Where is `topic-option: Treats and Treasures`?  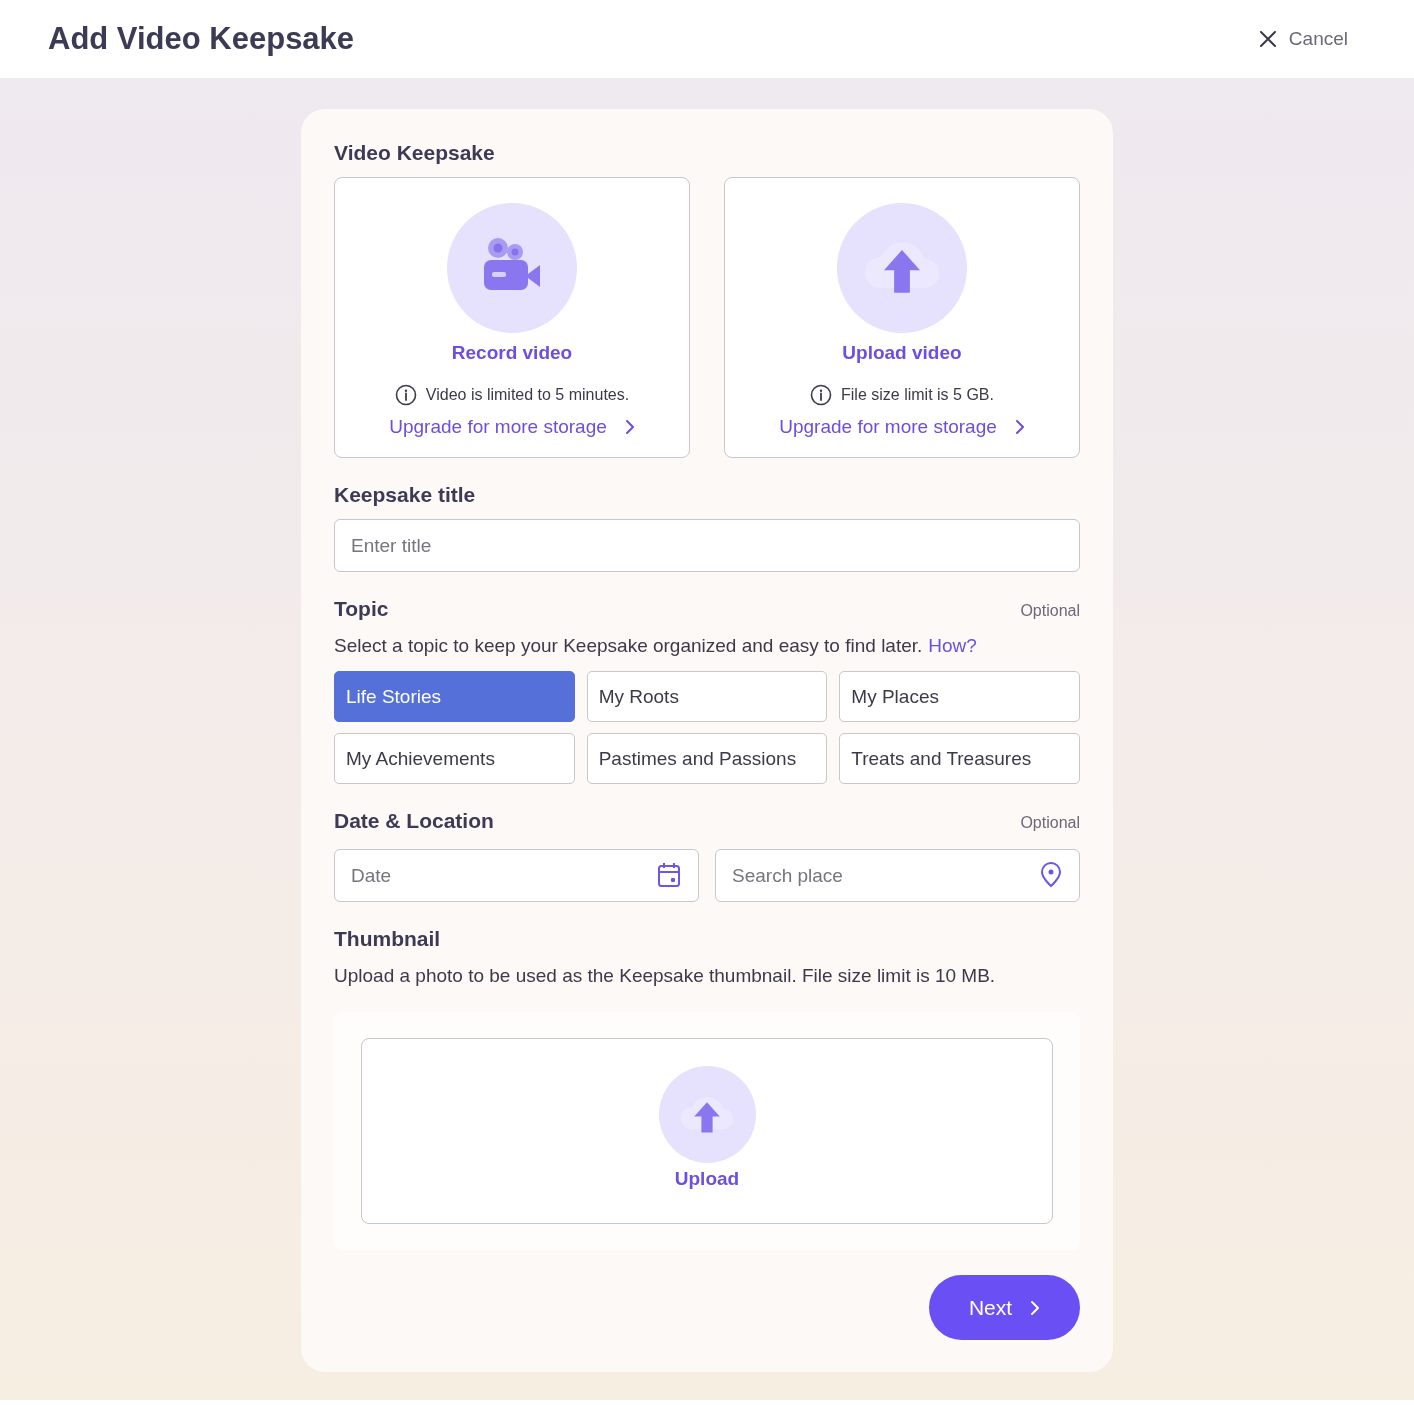 topic-option: Treats and Treasures is located at coordinates (959, 758).